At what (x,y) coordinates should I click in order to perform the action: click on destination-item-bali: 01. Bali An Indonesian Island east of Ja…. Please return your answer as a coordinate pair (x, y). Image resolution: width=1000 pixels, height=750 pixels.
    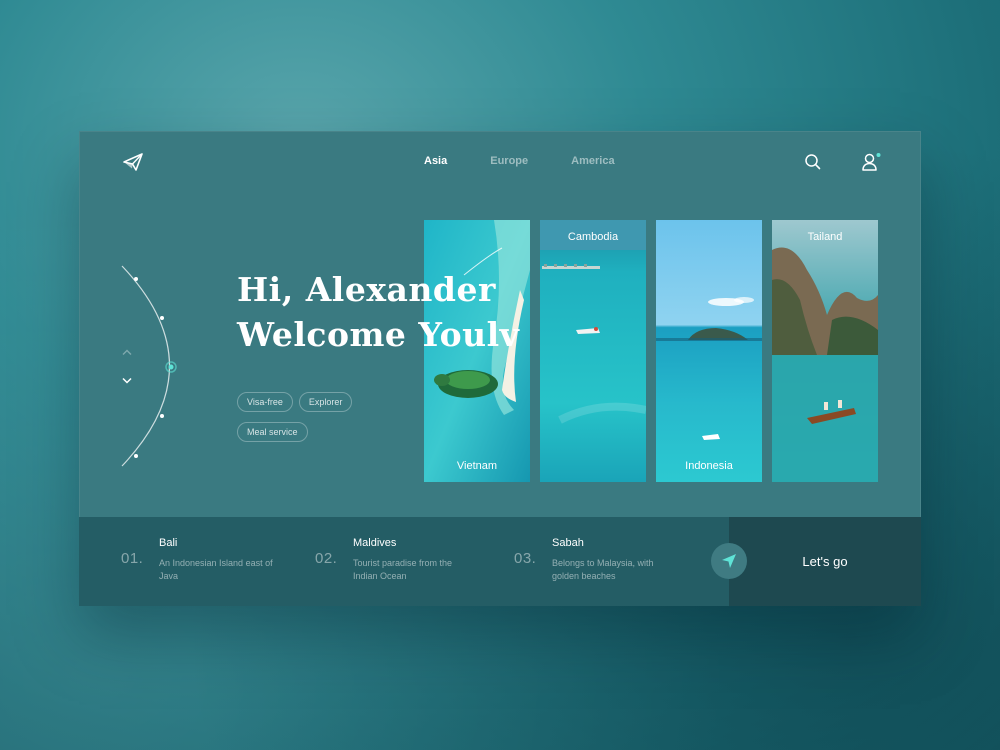
    Looking at the image, I should click on (206, 561).